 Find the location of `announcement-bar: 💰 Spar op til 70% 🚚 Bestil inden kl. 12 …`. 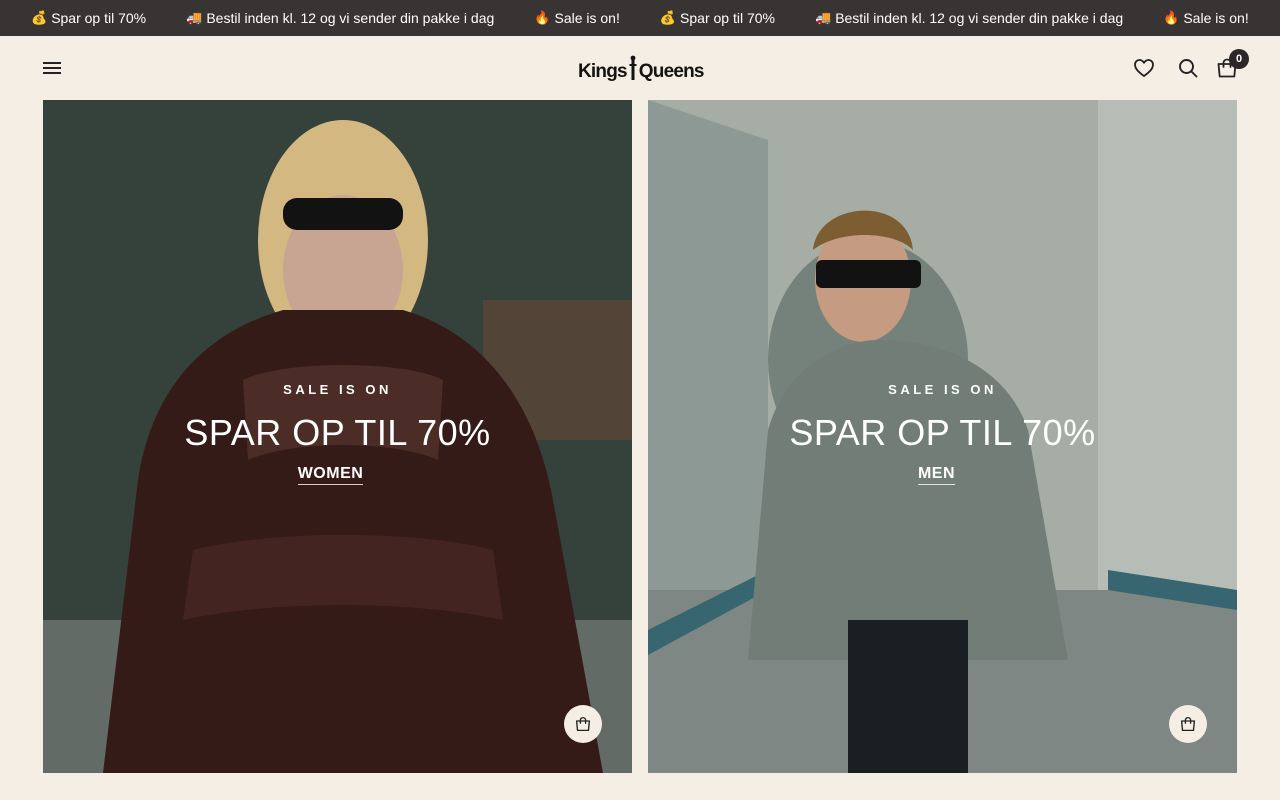

announcement-bar: 💰 Spar op til 70% 🚚 Bestil inden kl. 12 … is located at coordinates (640, 18).